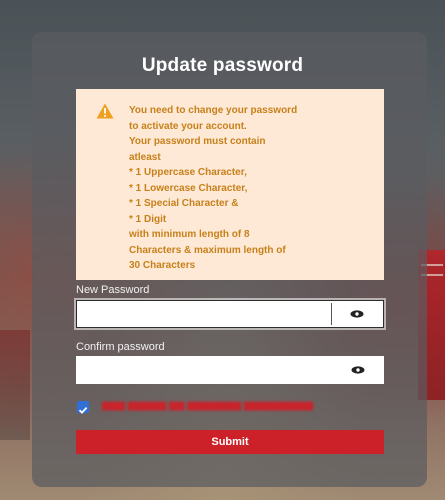 This screenshot has height=500, width=445. Describe the element at coordinates (113, 290) in the screenshot. I see `new-password-label: New Password` at that location.